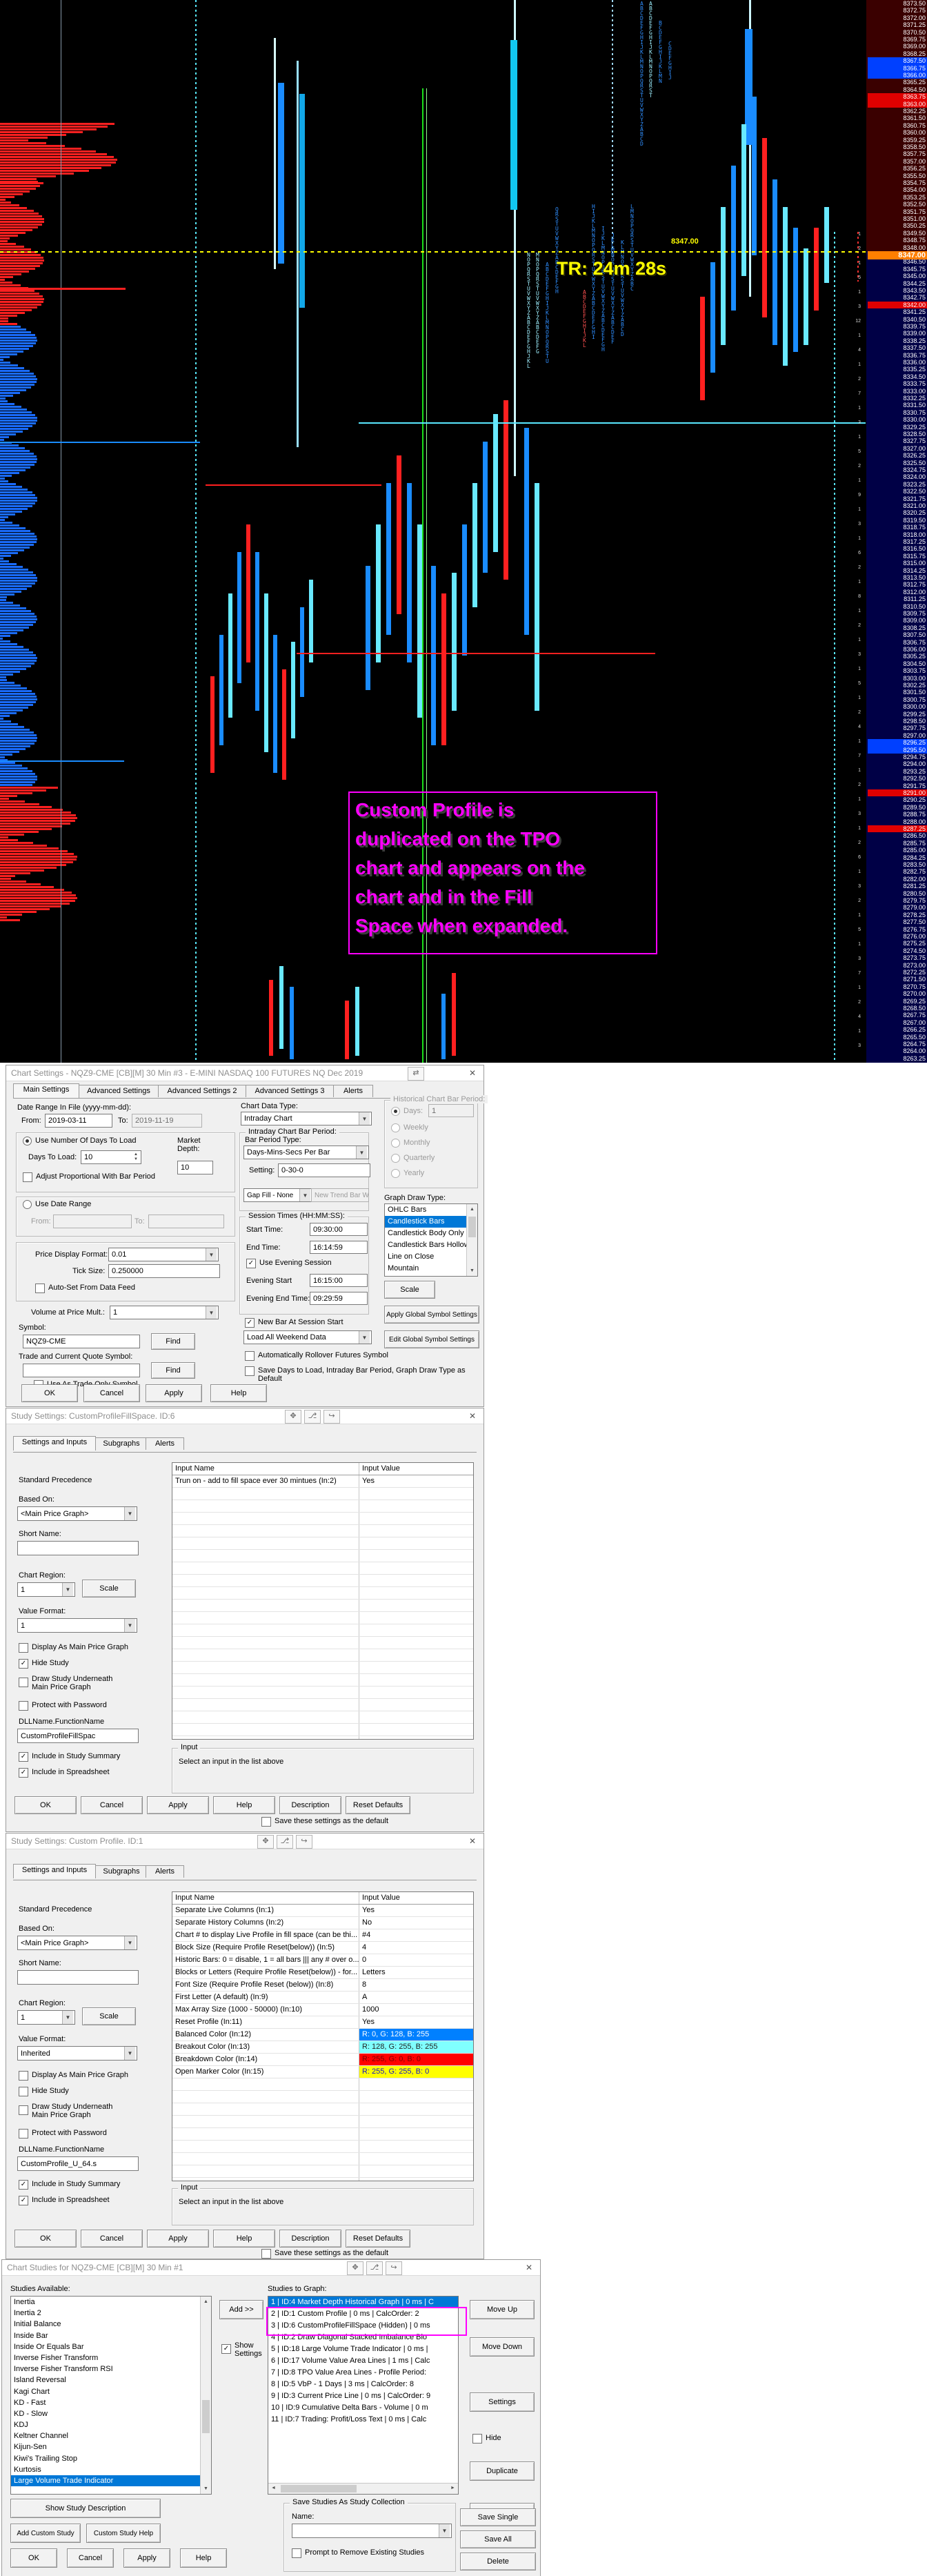 This screenshot has width=927, height=2576. Describe the element at coordinates (451, 1110) in the screenshot. I see `hist-days-field: 1` at that location.